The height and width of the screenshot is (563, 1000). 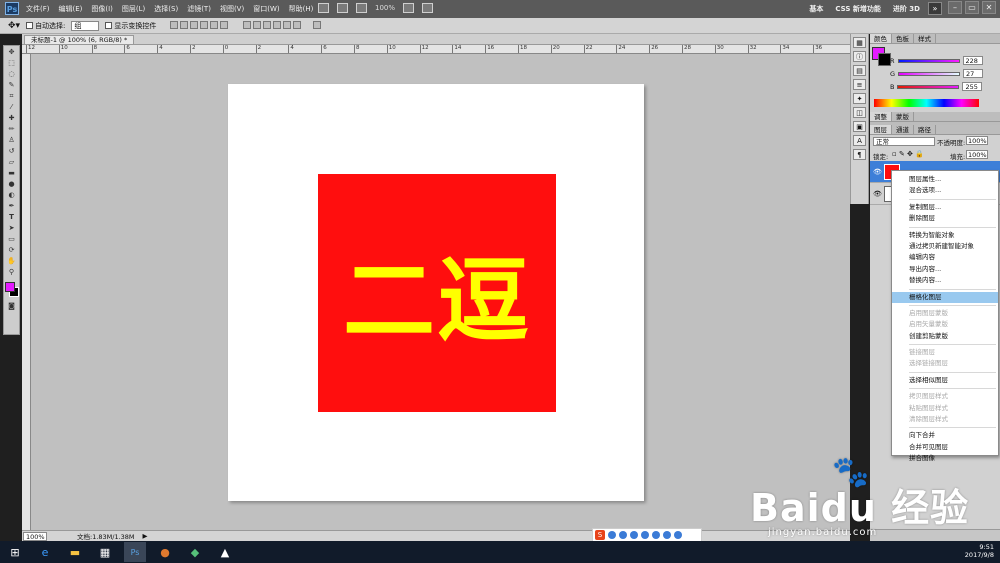 What do you see at coordinates (286, 24) in the screenshot?
I see `distribute-hcenter-icon` at bounding box center [286, 24].